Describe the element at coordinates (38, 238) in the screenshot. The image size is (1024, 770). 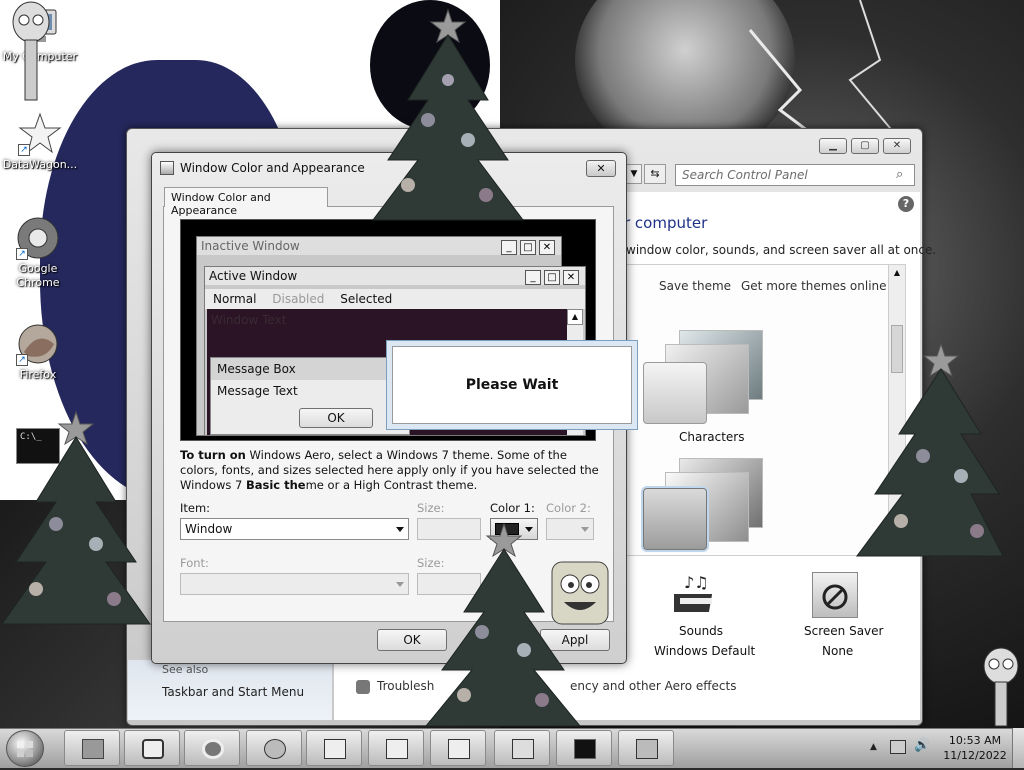
I see `chrome-icon: ↗` at that location.